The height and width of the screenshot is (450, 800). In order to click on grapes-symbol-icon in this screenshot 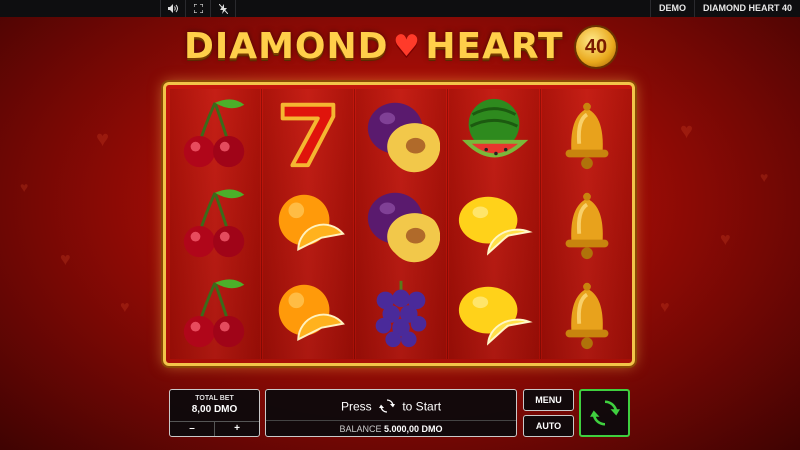, I will do `click(401, 314)`.